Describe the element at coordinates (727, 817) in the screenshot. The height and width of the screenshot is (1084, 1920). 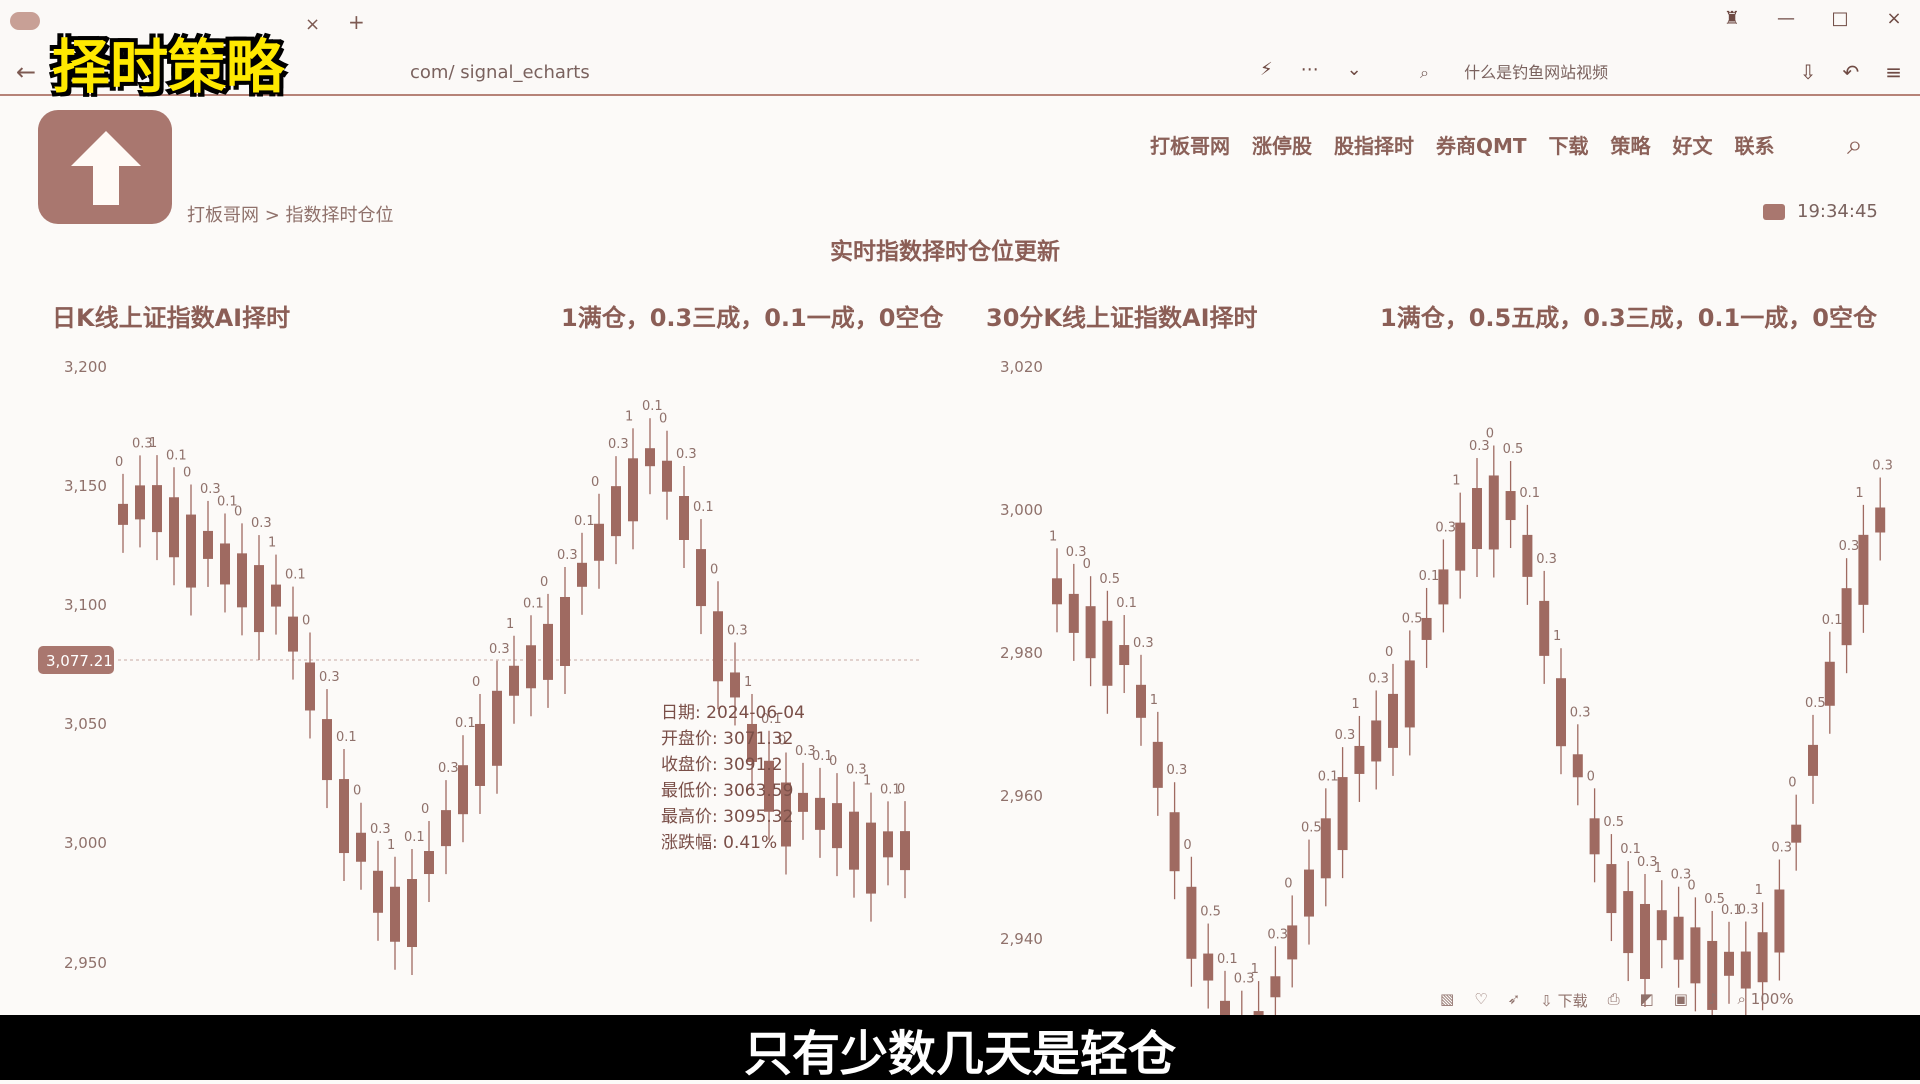
I see `tooltip-high: 最高价: 3095.32` at that location.